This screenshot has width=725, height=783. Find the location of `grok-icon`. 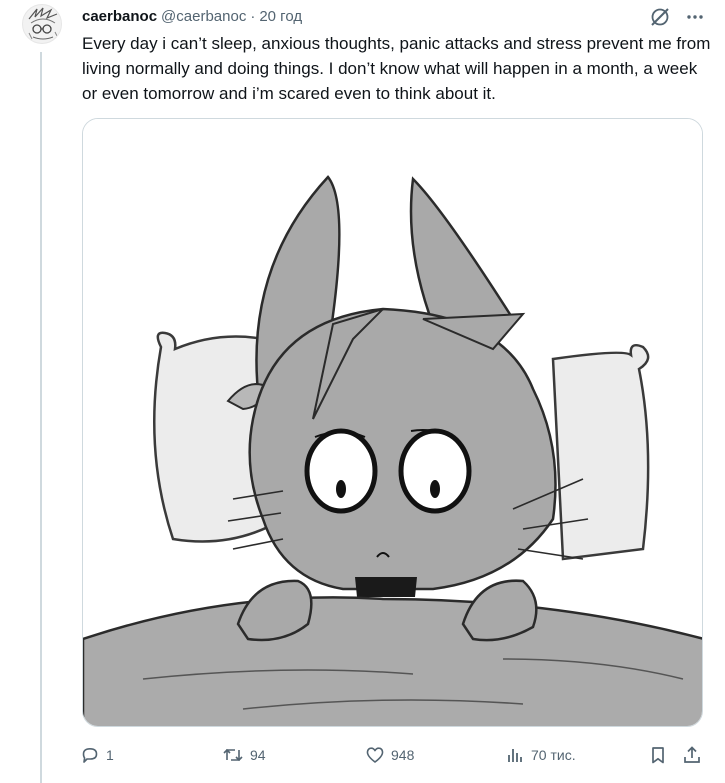

grok-icon is located at coordinates (660, 17).